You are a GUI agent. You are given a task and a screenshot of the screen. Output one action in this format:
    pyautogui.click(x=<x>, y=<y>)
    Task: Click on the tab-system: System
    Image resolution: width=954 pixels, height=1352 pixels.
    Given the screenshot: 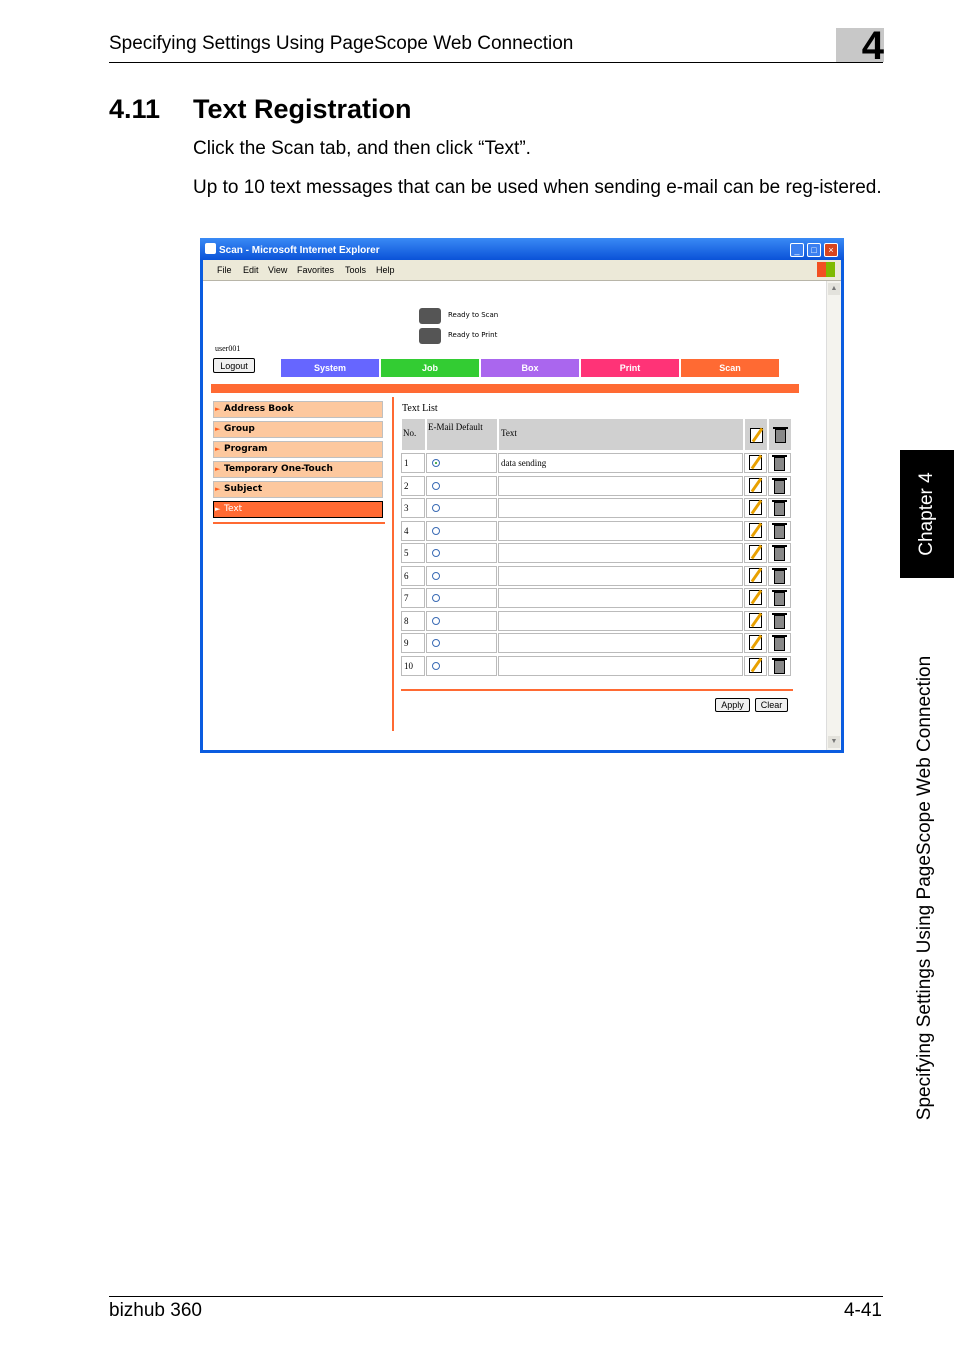 What is the action you would take?
    pyautogui.click(x=330, y=368)
    